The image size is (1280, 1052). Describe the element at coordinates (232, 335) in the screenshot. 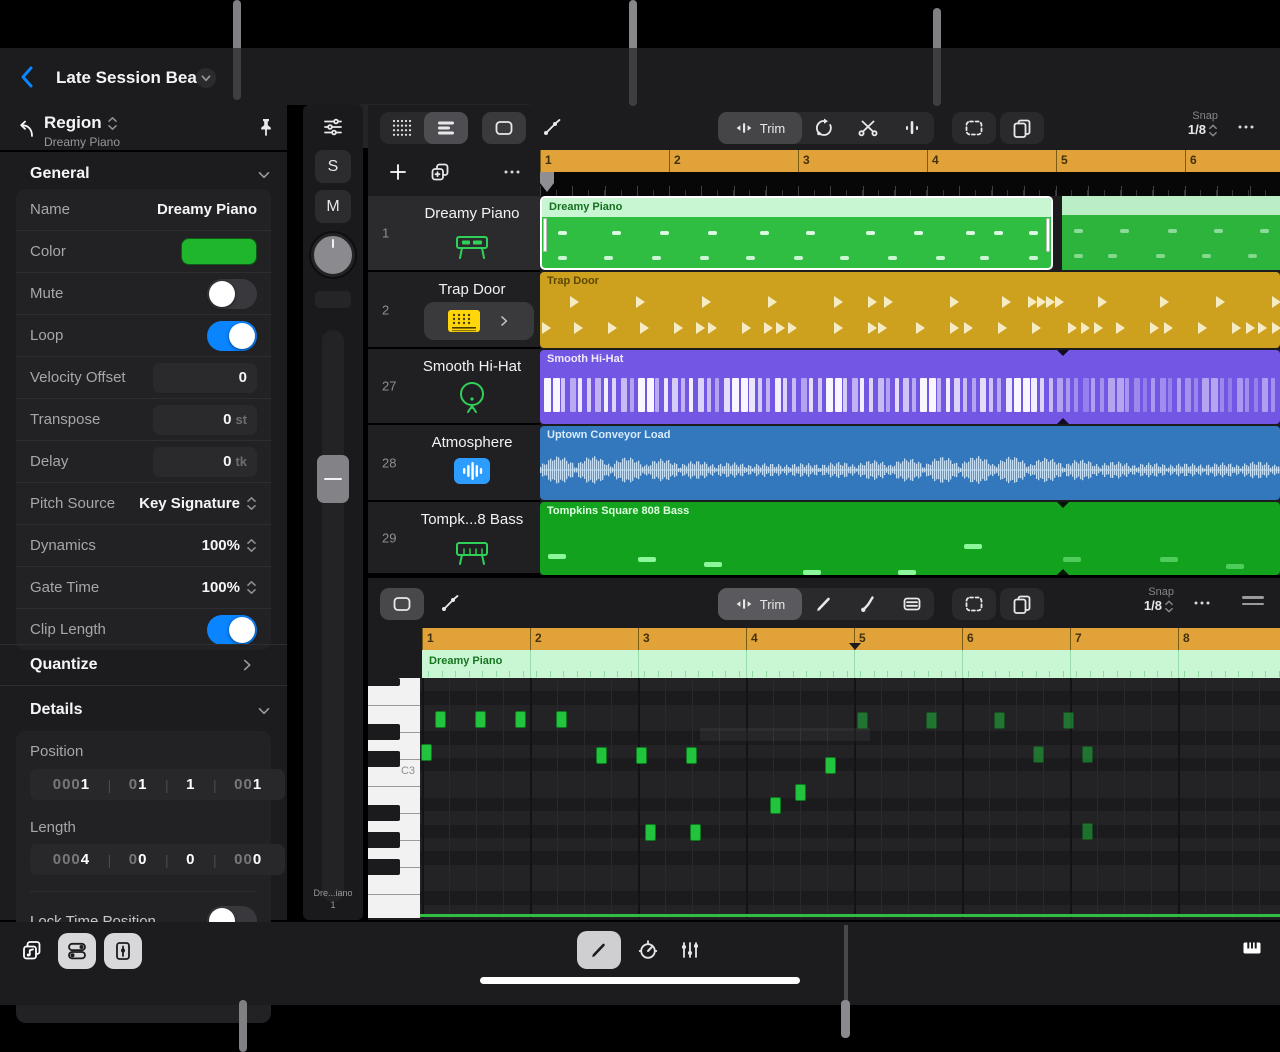

I see `toggle-loop` at that location.